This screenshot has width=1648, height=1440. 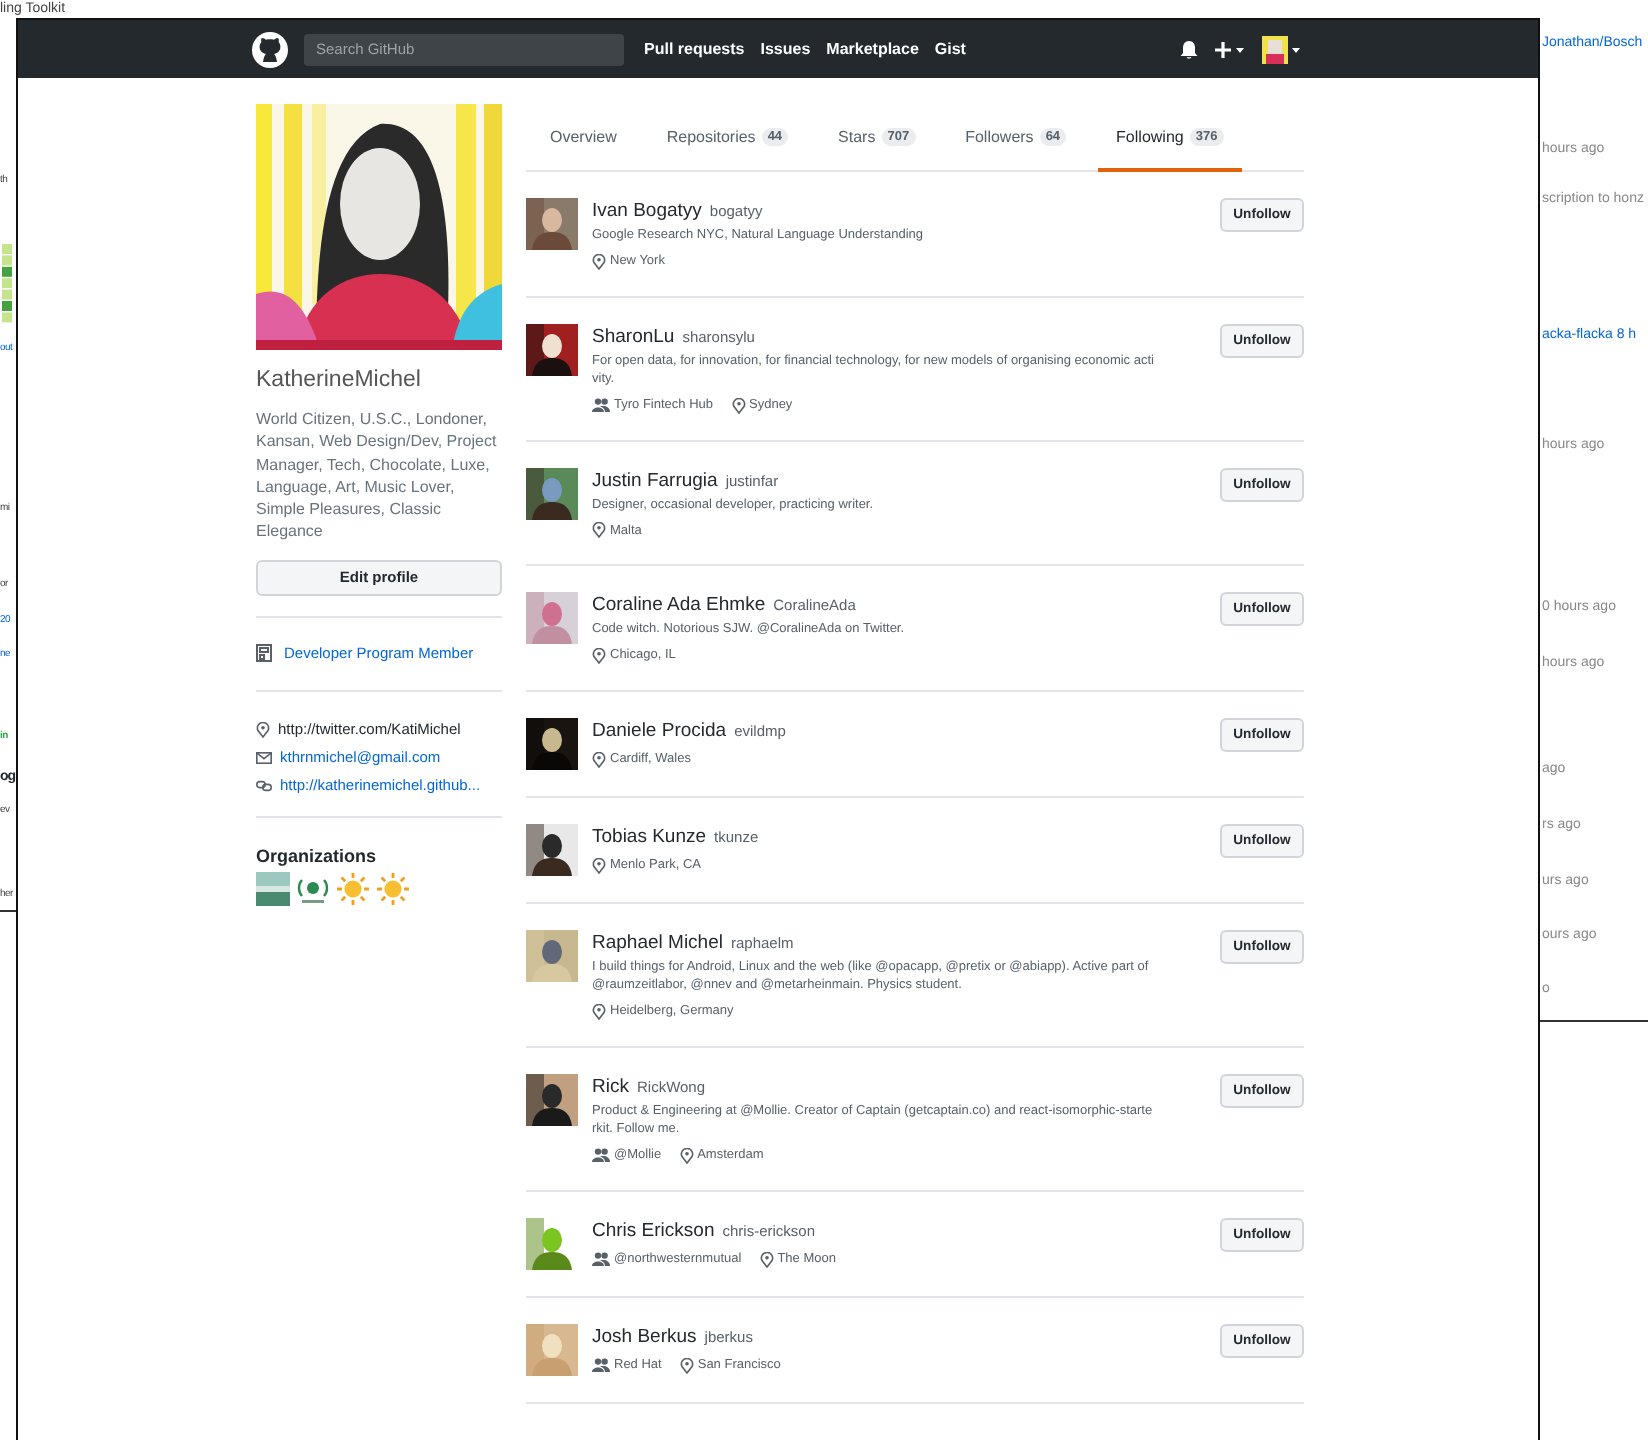 I want to click on cat-logo-icon, so click(x=270, y=49).